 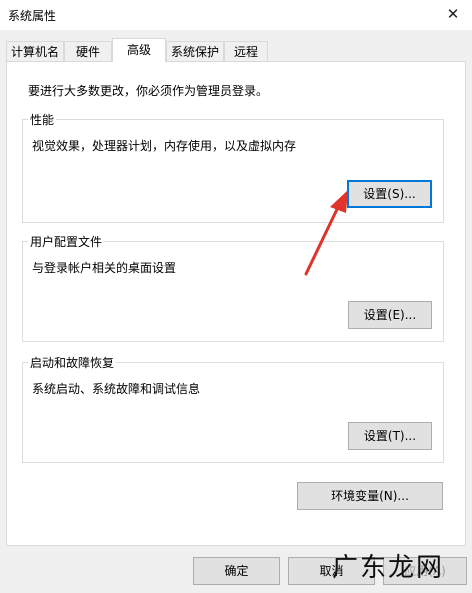 I want to click on watermark-logo: 广东龙网, so click(x=392, y=565).